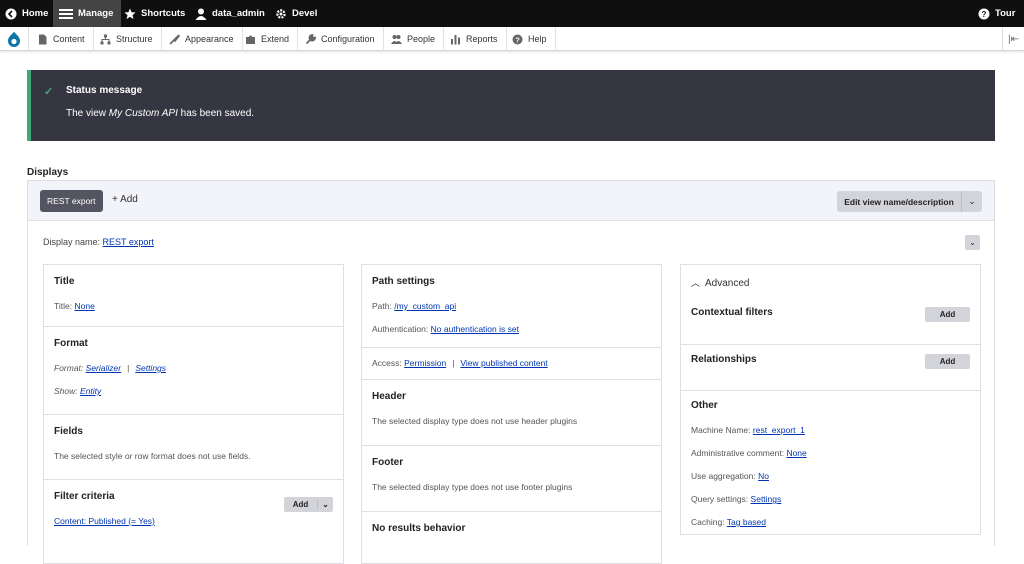 The height and width of the screenshot is (564, 1024). I want to click on advanced-toggle: ︿ Advanced, so click(830, 281).